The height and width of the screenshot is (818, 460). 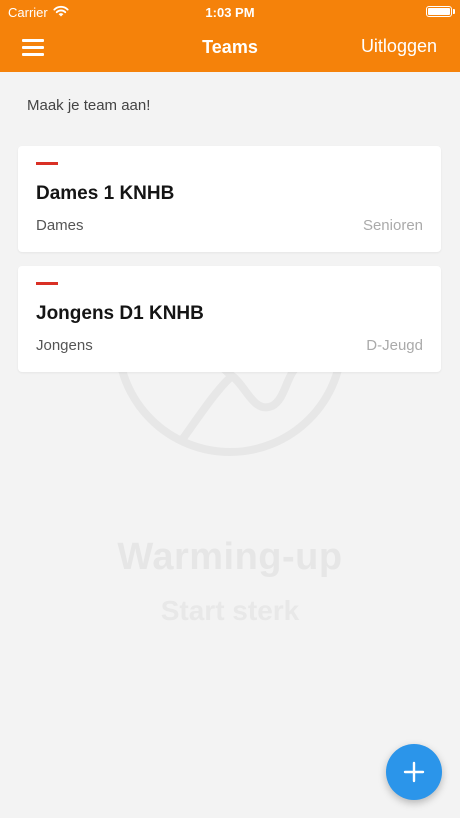 What do you see at coordinates (394, 345) in the screenshot?
I see `team-category: D-Jeugd` at bounding box center [394, 345].